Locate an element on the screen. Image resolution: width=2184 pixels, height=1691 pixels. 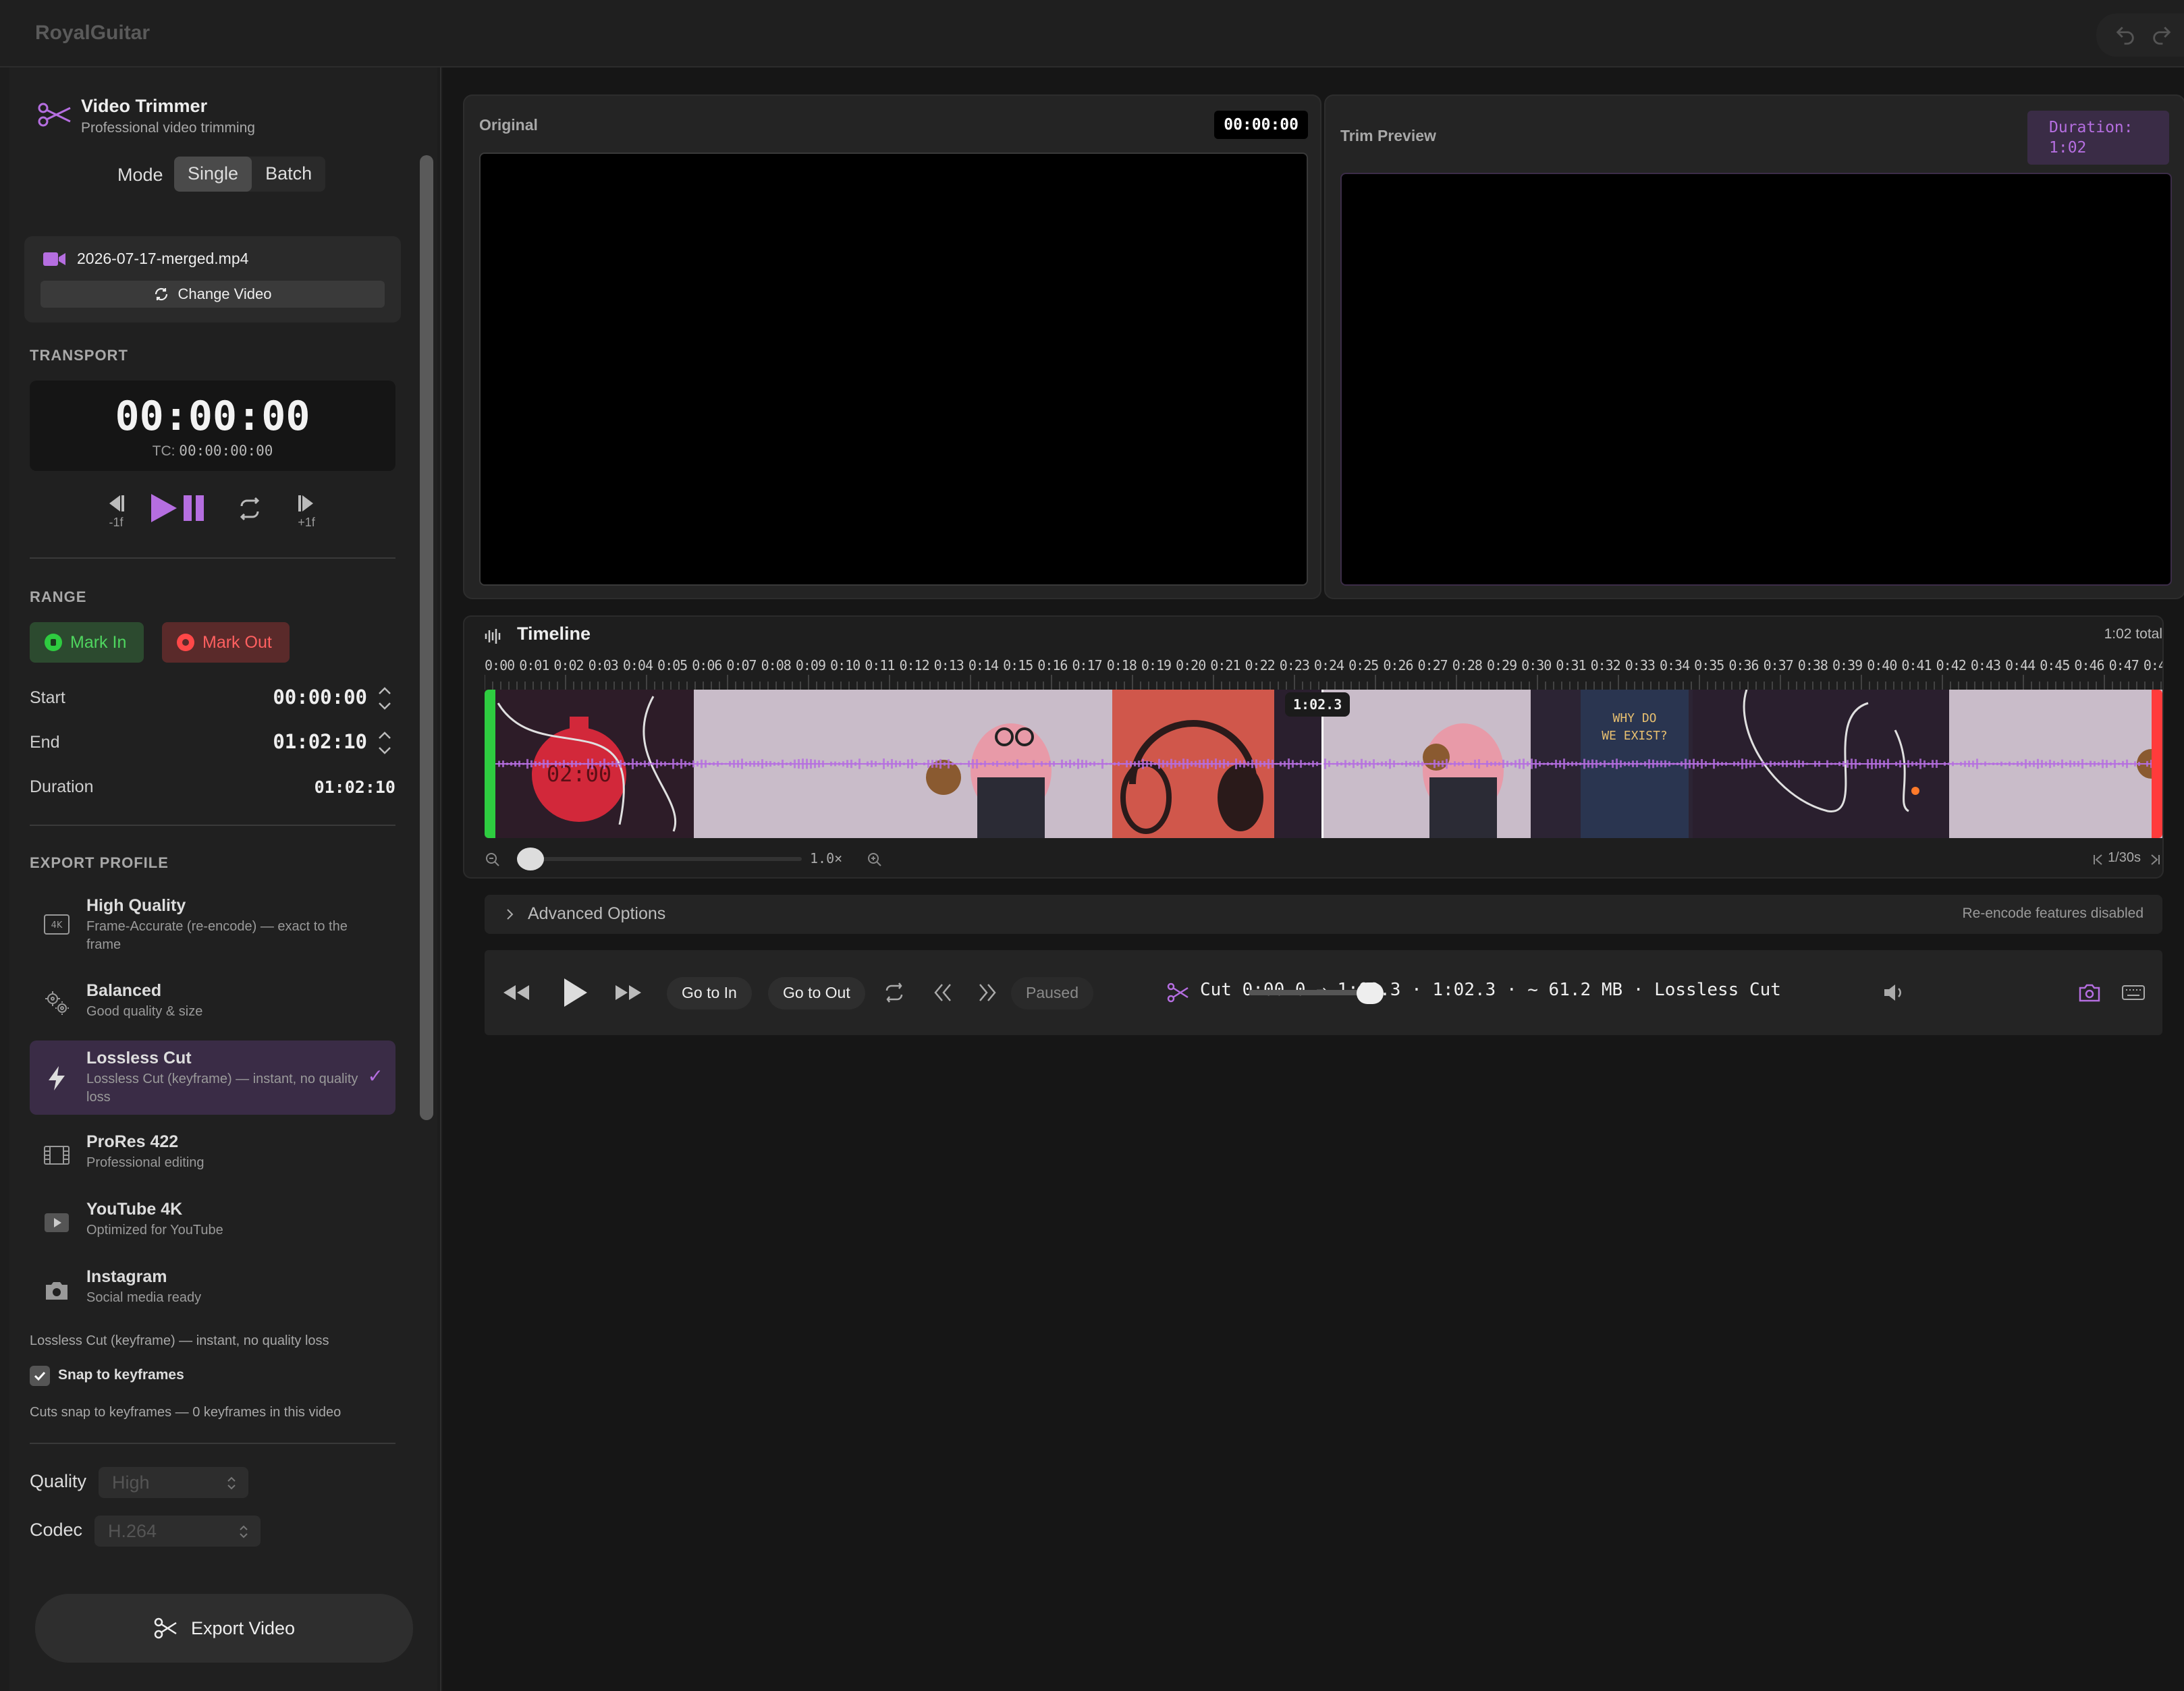
profile-instagram: Instagram Social media ready is located at coordinates (213, 1290).